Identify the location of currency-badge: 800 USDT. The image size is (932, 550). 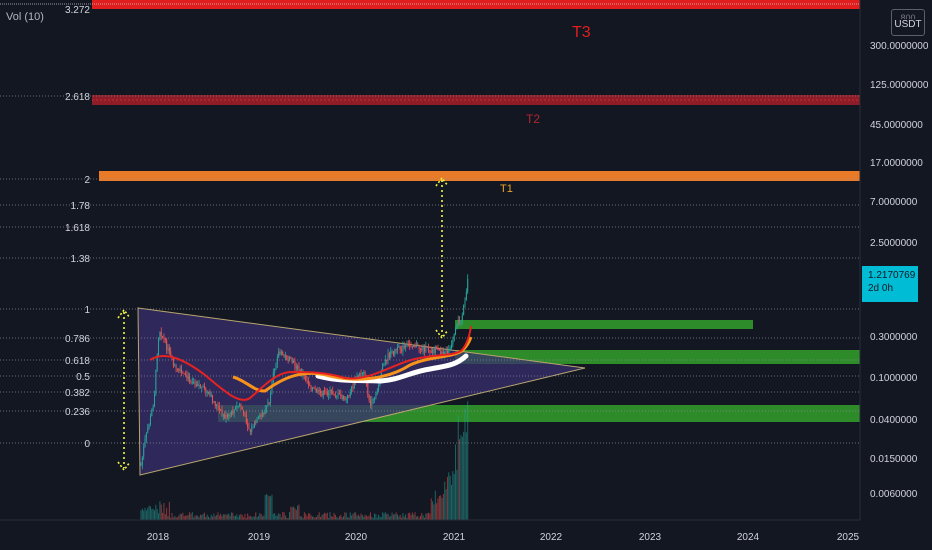
(908, 22).